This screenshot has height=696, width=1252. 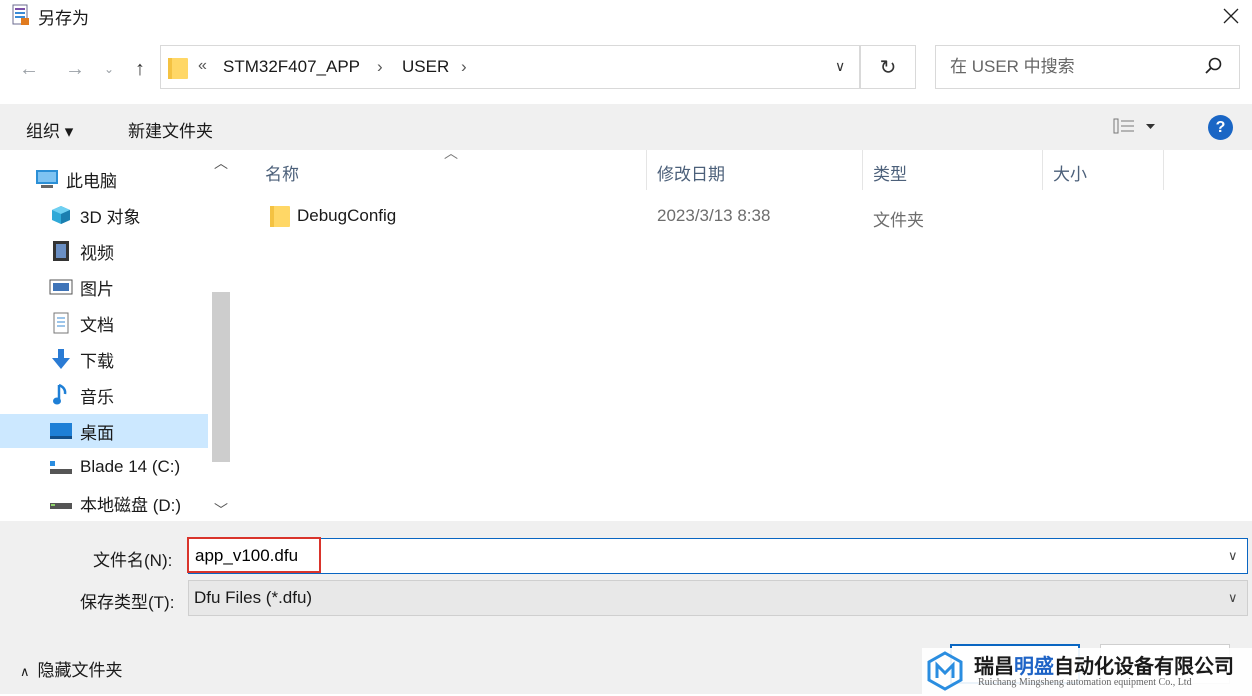 I want to click on hide-folders-label: 隐藏文件夹, so click(x=80, y=670).